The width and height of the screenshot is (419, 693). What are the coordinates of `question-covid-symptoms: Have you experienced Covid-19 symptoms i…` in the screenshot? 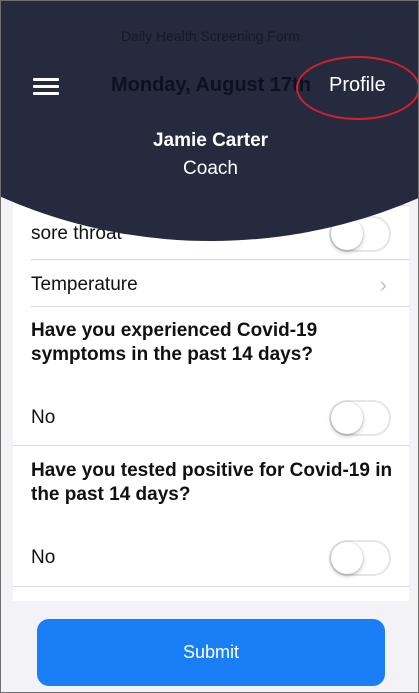 It's located at (174, 342).